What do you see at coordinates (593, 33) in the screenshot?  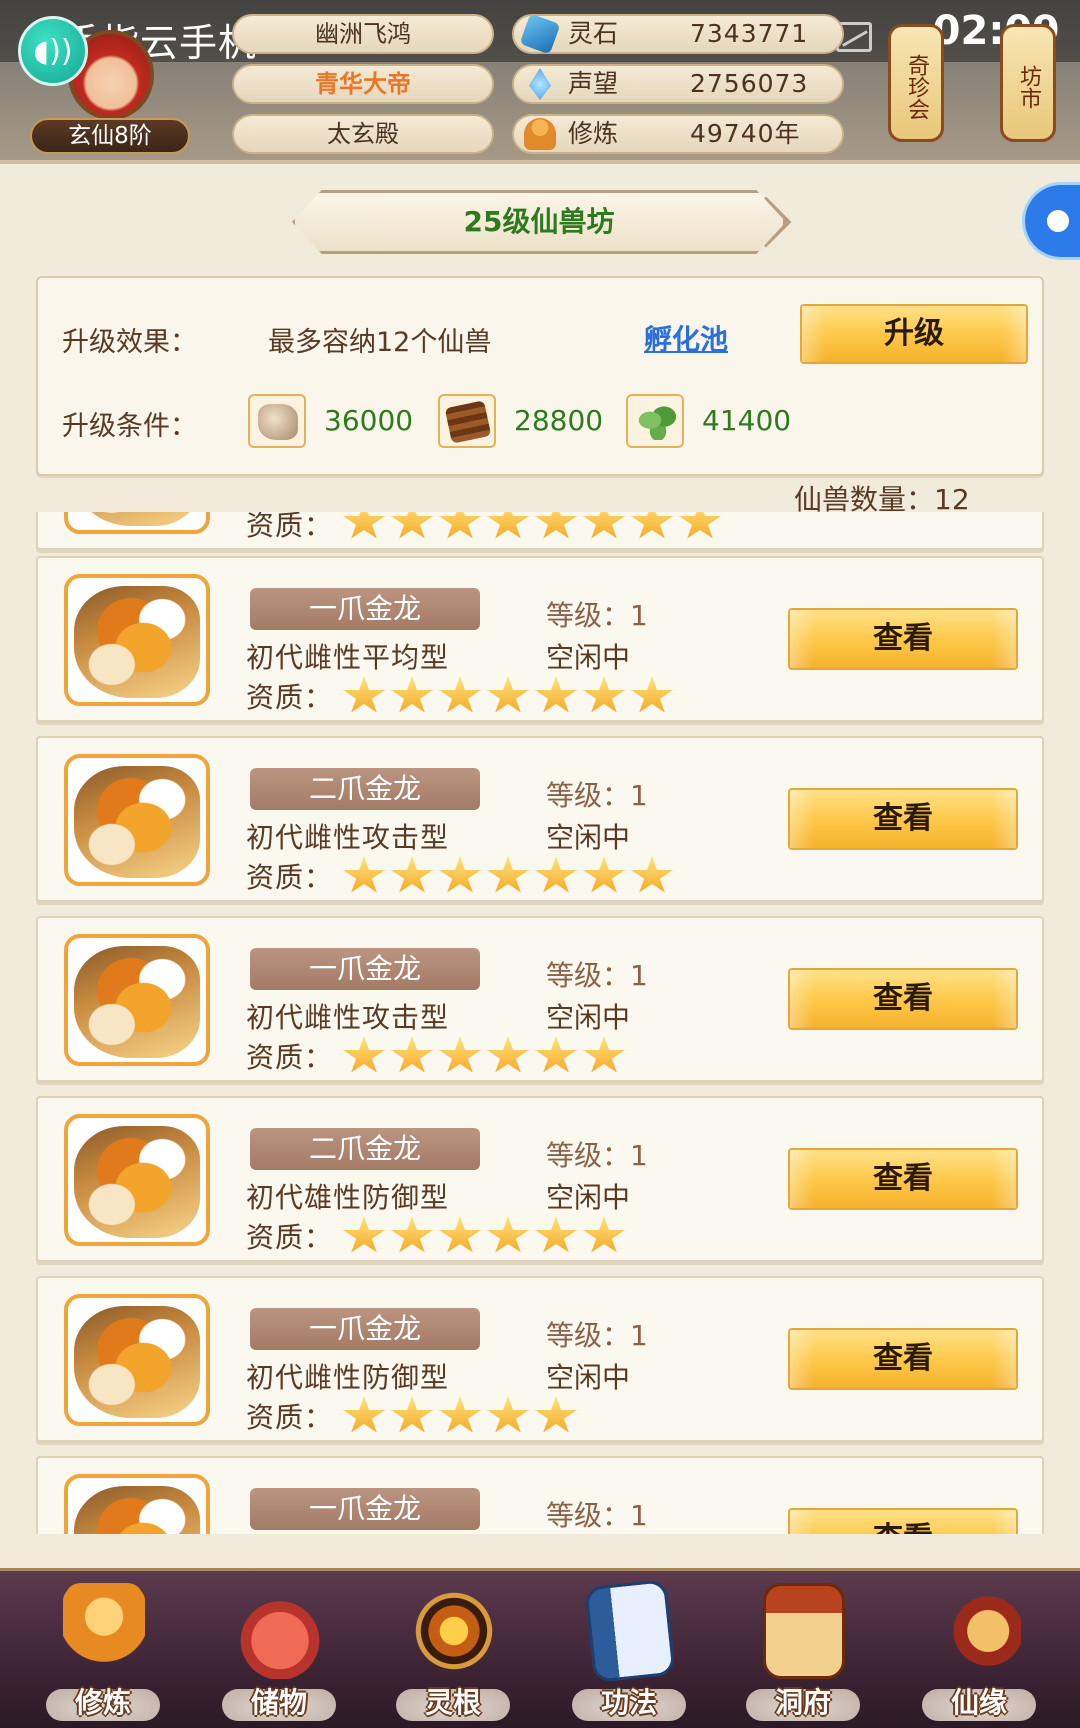 I see `stat-label: 灵石` at bounding box center [593, 33].